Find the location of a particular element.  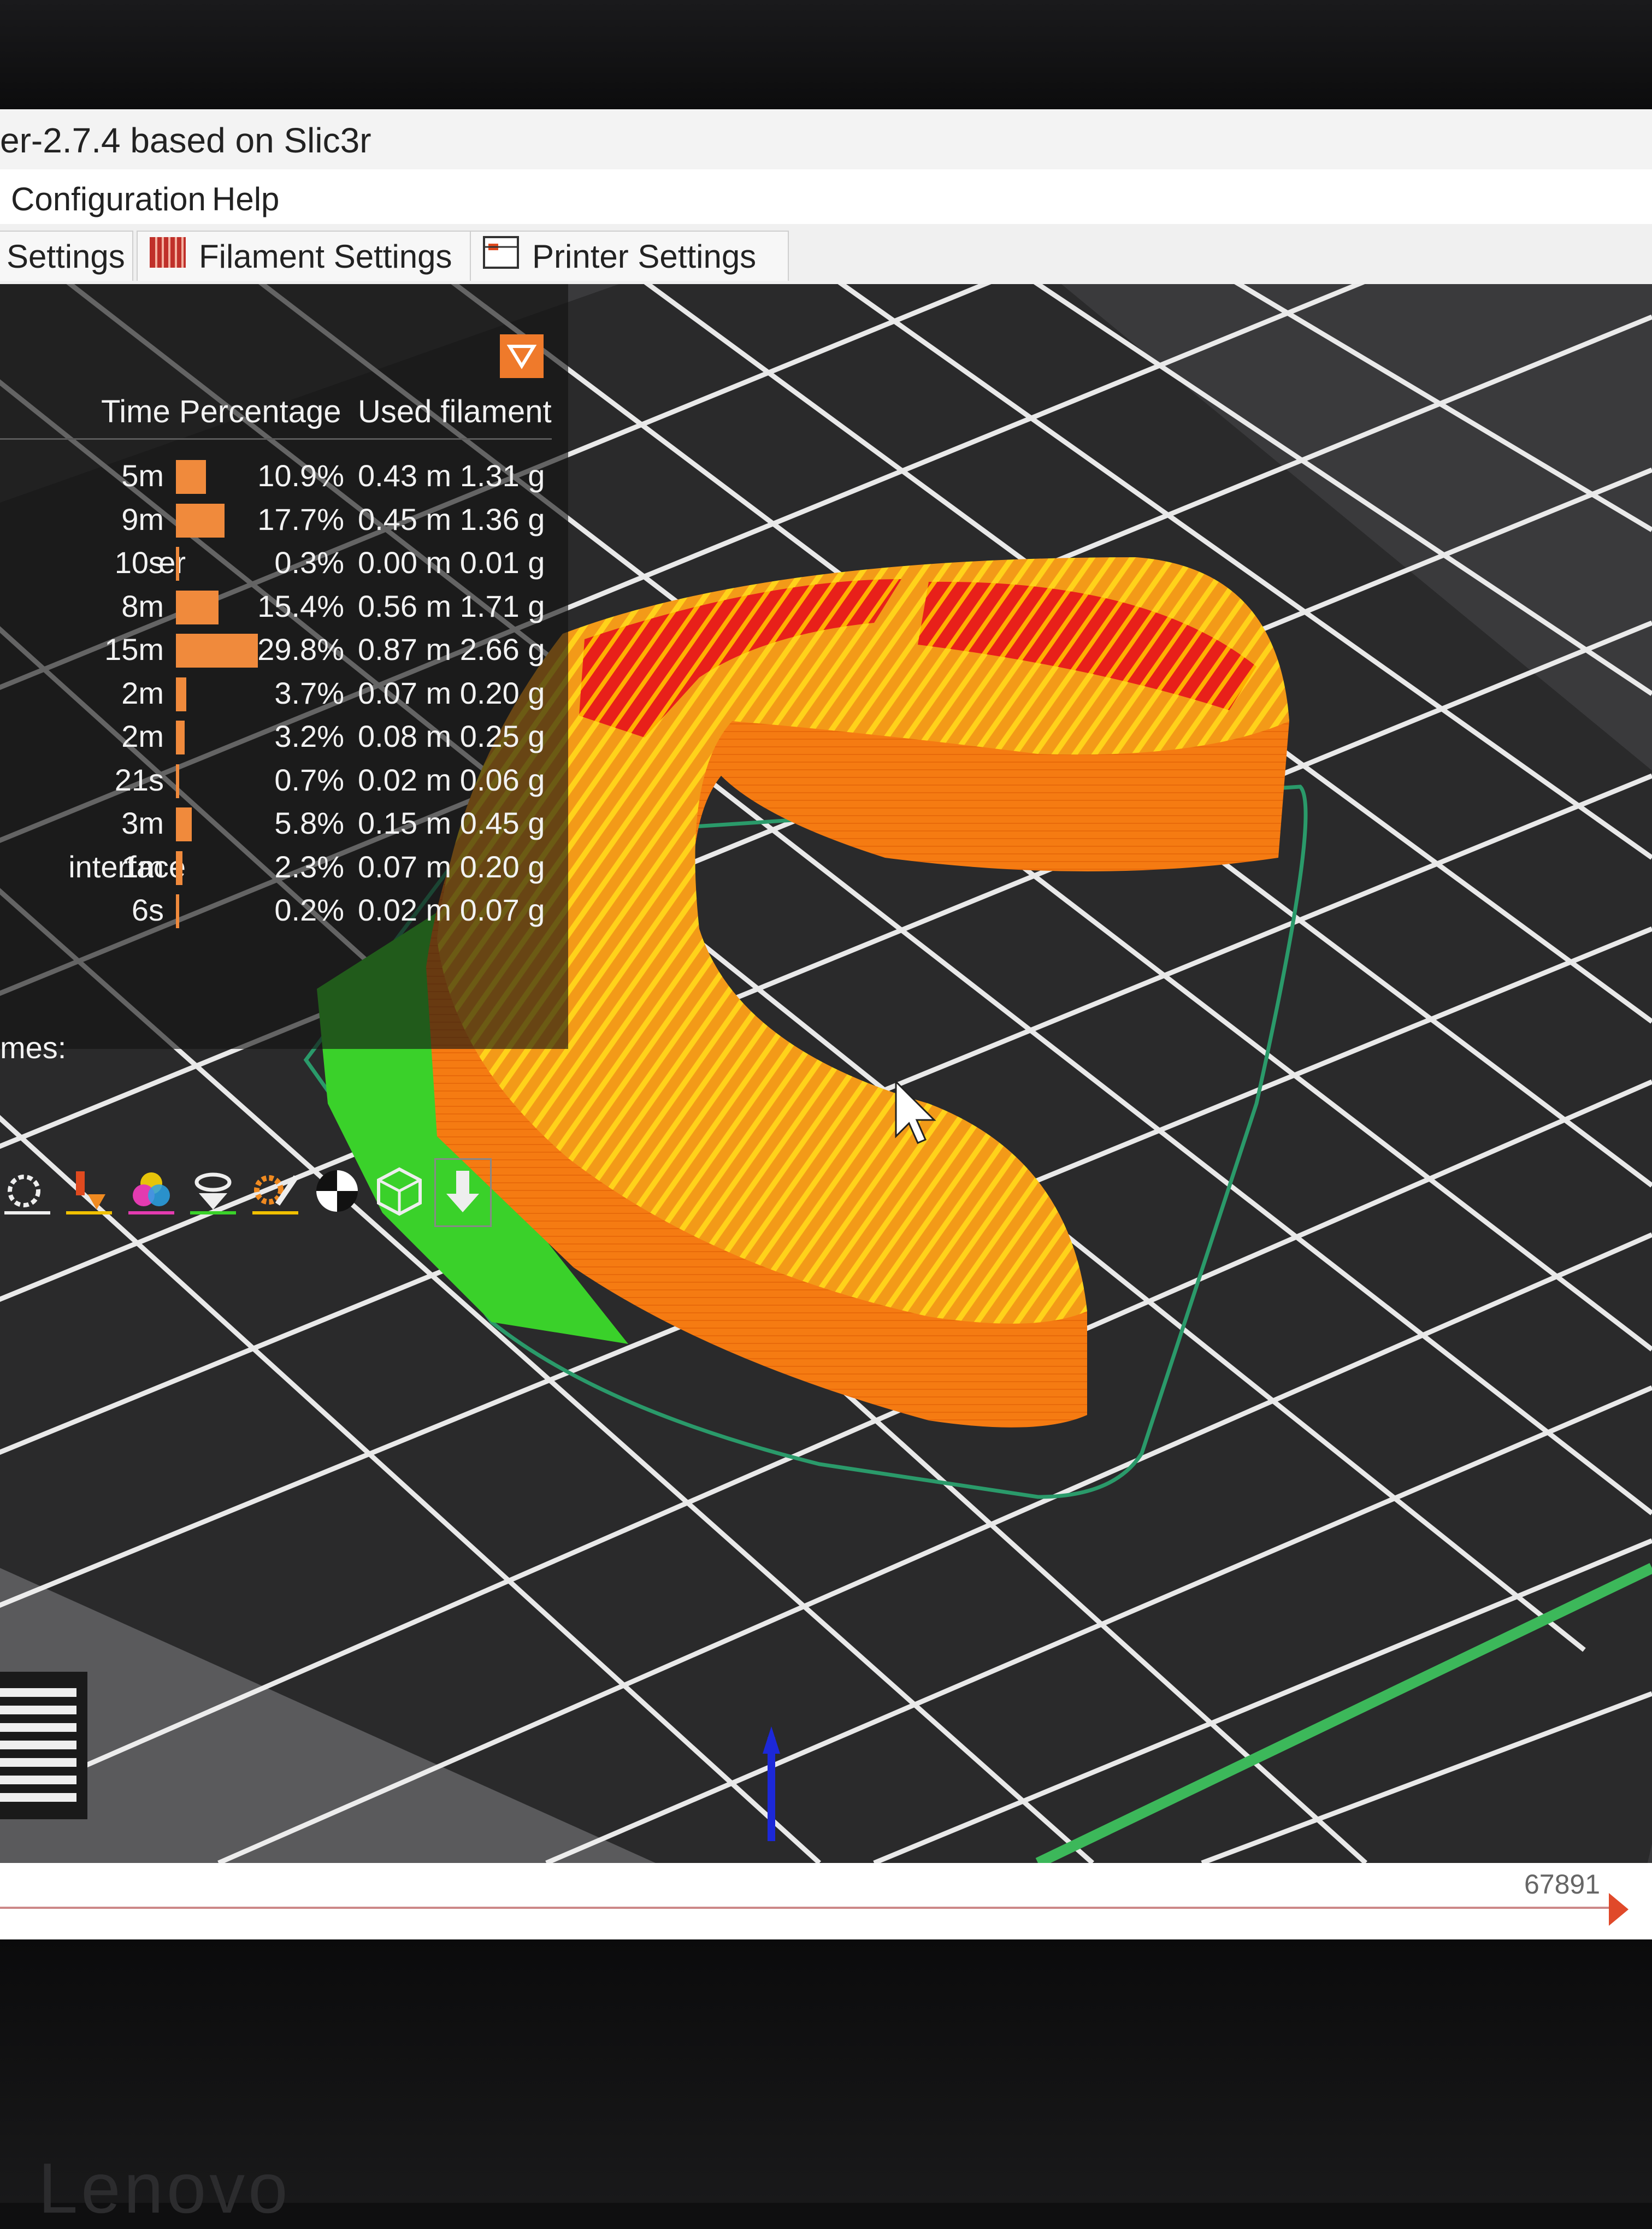

view-toolbar is located at coordinates (246, 1193).